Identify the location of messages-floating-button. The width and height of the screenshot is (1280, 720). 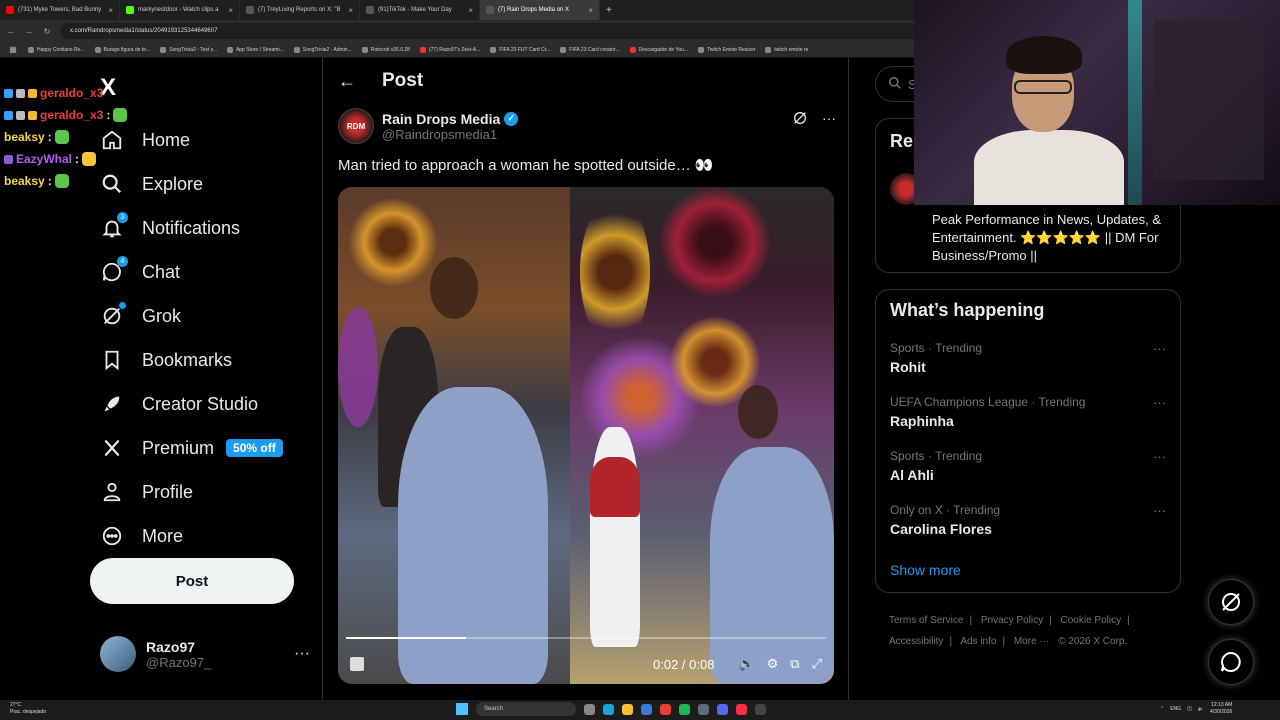
(1231, 662).